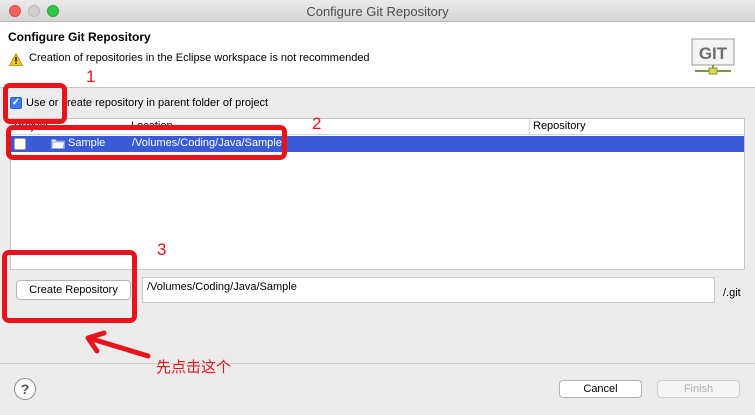 Image resolution: width=755 pixels, height=415 pixels. I want to click on git-logo-text: GIT, so click(713, 53).